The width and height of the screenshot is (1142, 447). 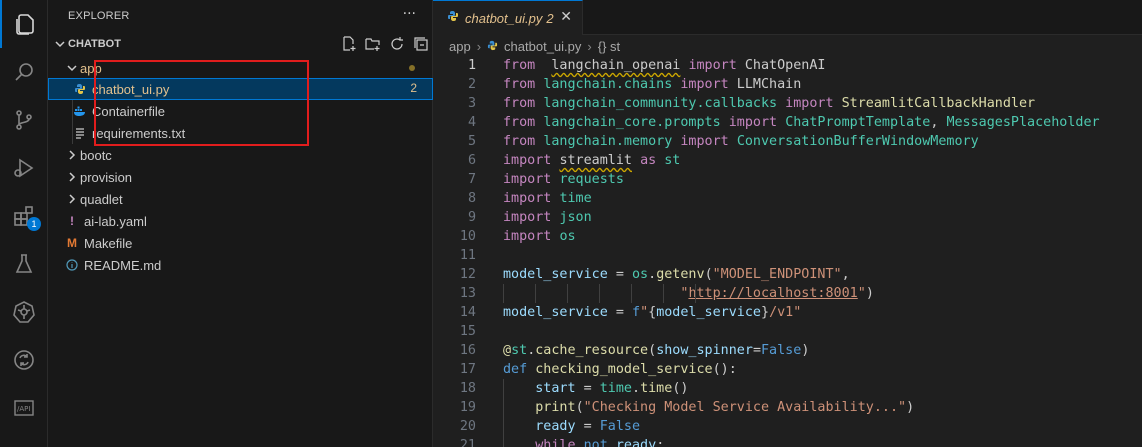 I want to click on new-folder-icon, so click(x=373, y=44).